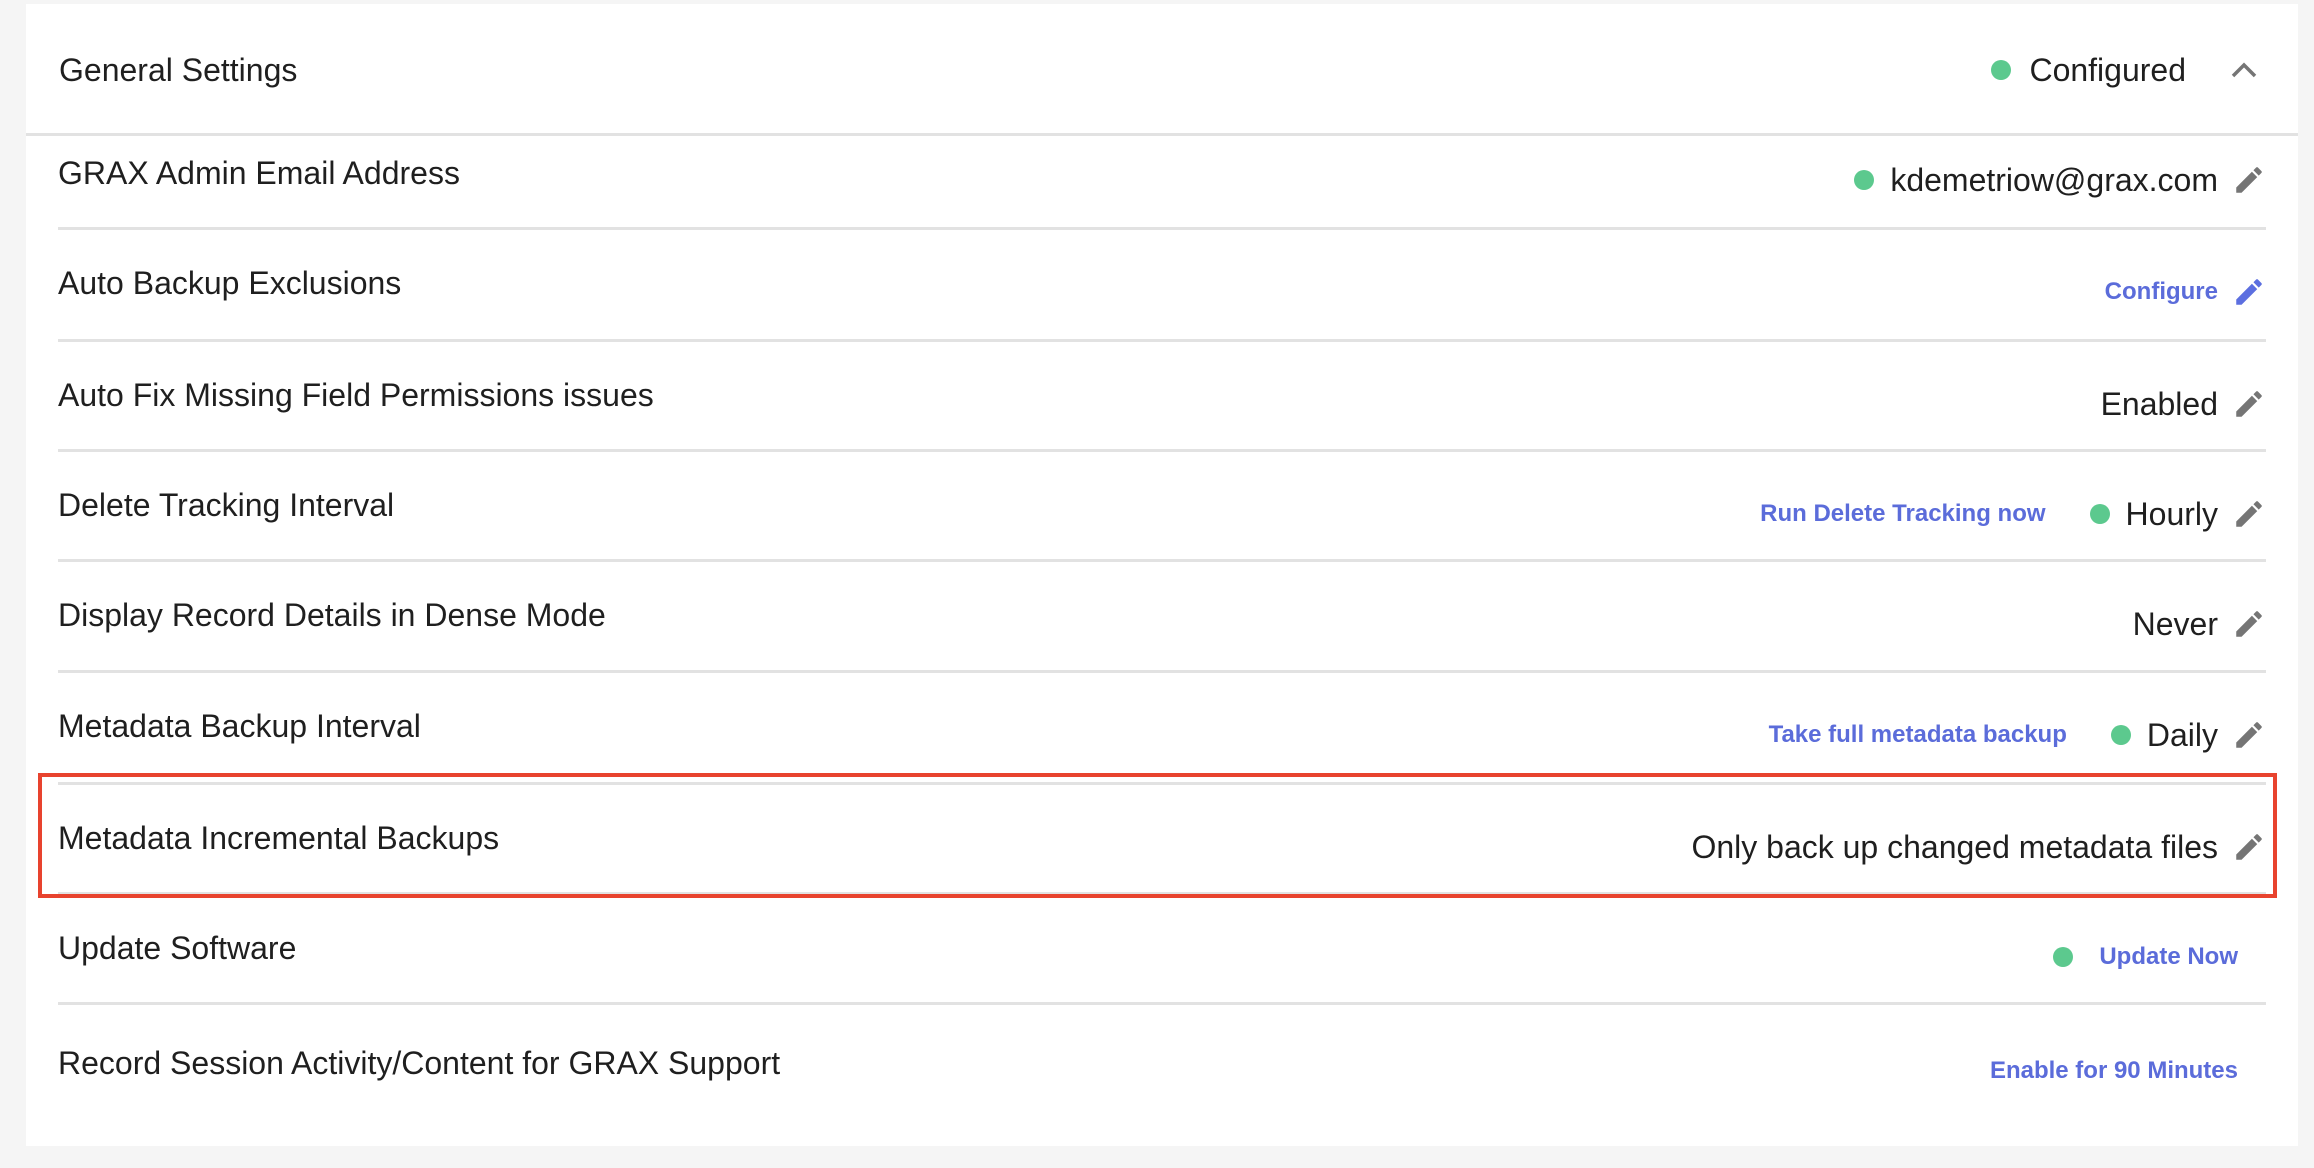  What do you see at coordinates (2171, 513) in the screenshot?
I see `setting-value: Hourly` at bounding box center [2171, 513].